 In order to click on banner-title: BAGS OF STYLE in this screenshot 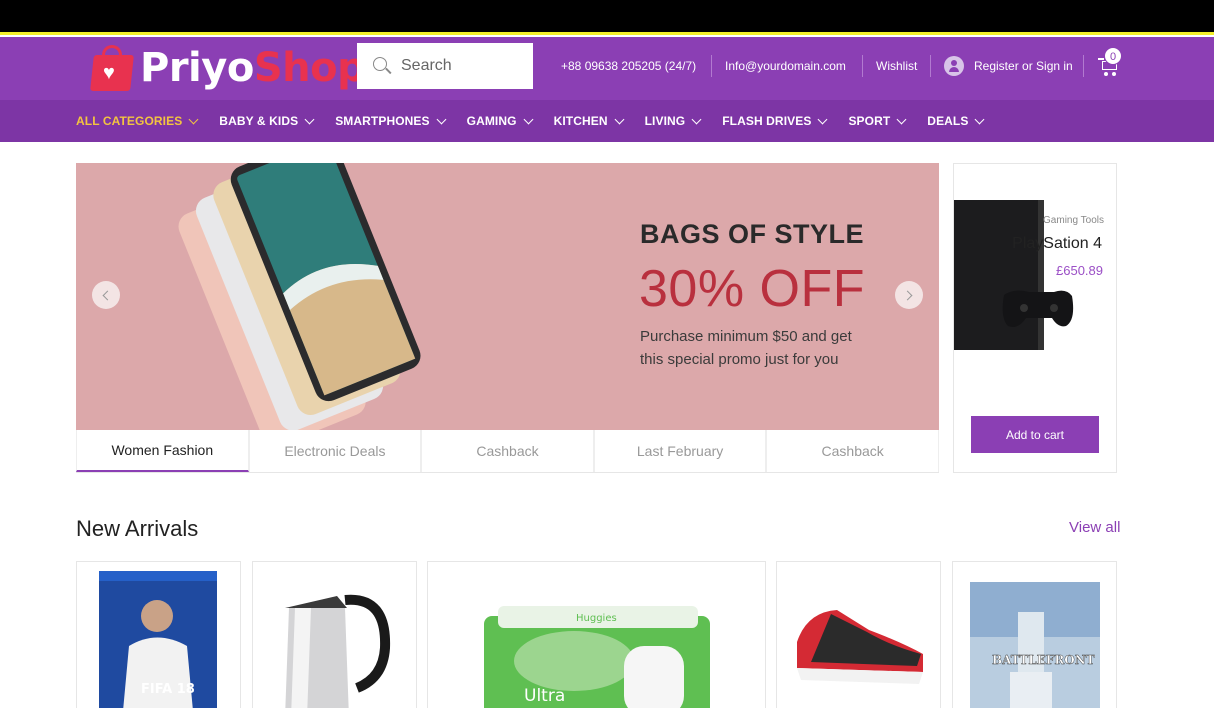, I will do `click(752, 234)`.